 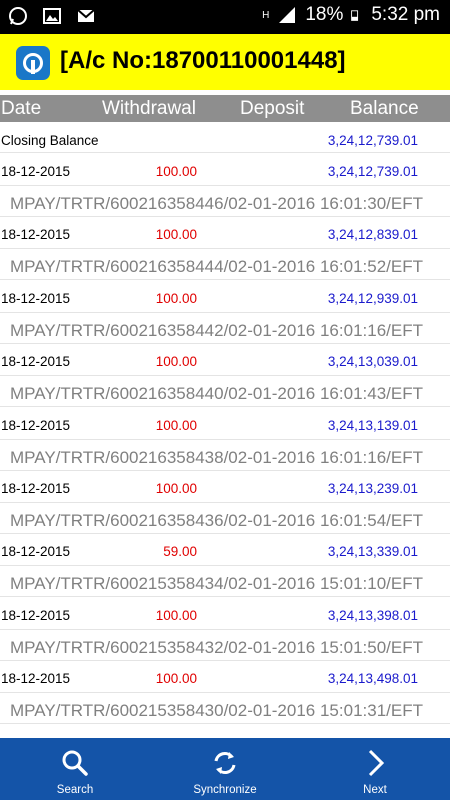 What do you see at coordinates (75, 790) in the screenshot?
I see `search-label: Search` at bounding box center [75, 790].